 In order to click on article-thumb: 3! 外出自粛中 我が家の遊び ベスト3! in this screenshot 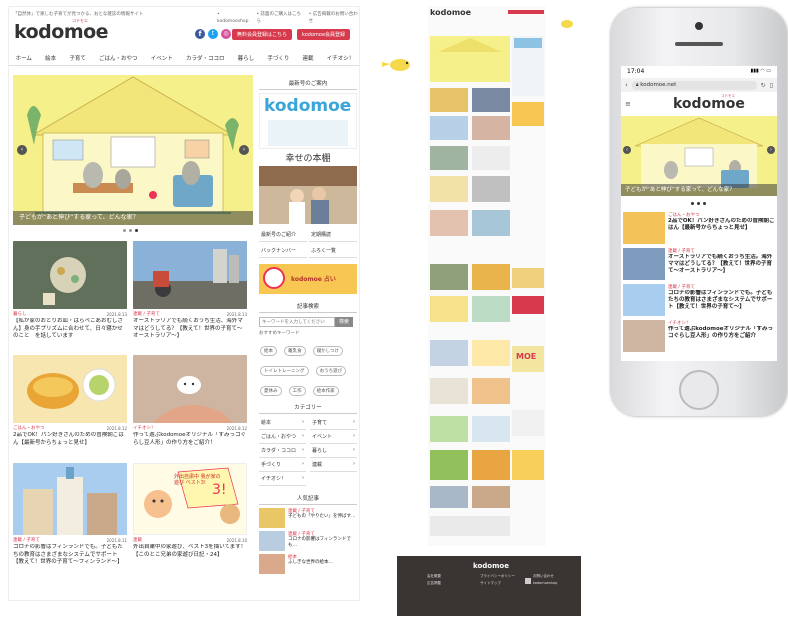, I will do `click(190, 499)`.